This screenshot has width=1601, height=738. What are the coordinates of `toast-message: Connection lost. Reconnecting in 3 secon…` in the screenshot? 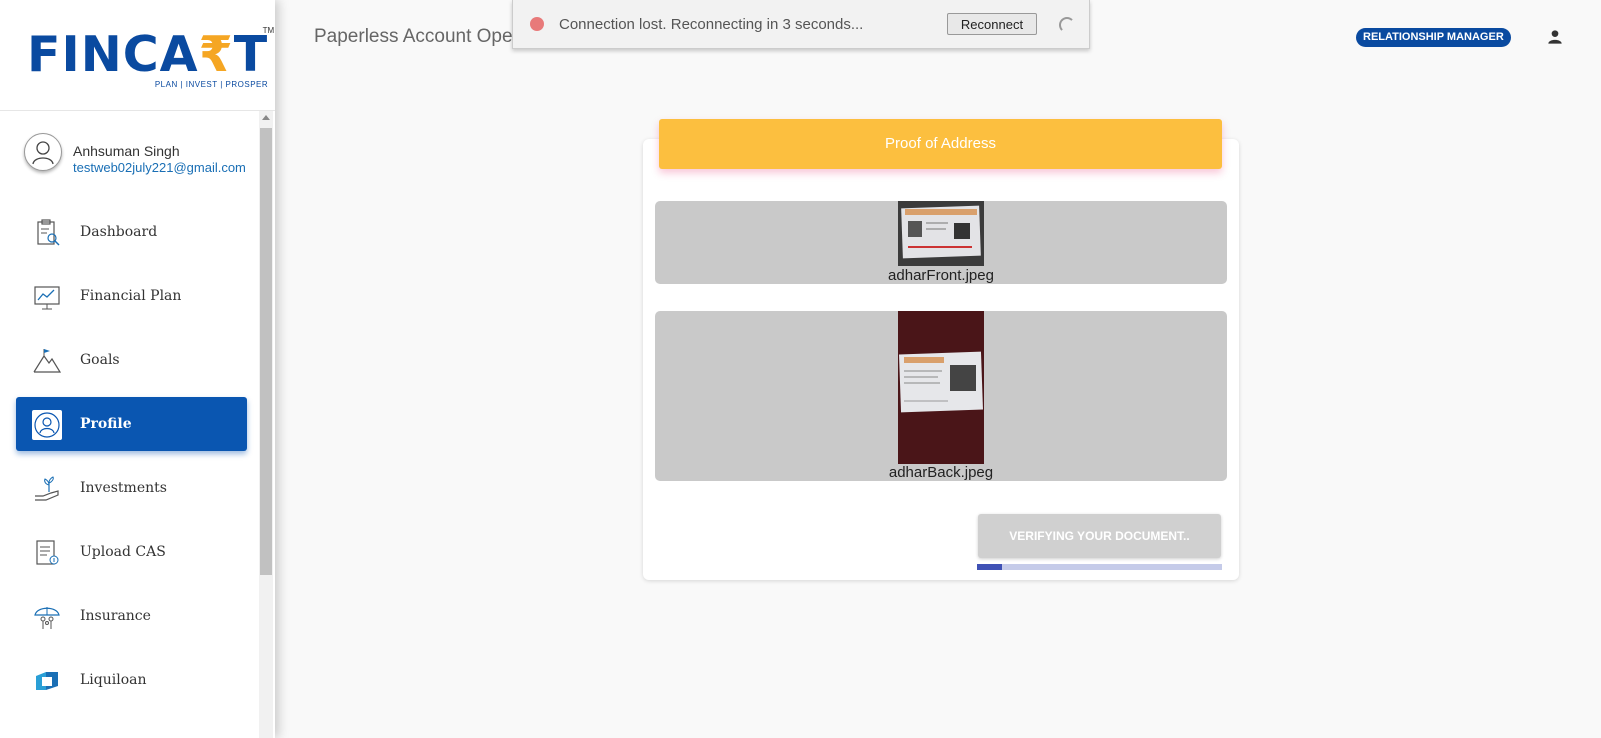 It's located at (711, 24).